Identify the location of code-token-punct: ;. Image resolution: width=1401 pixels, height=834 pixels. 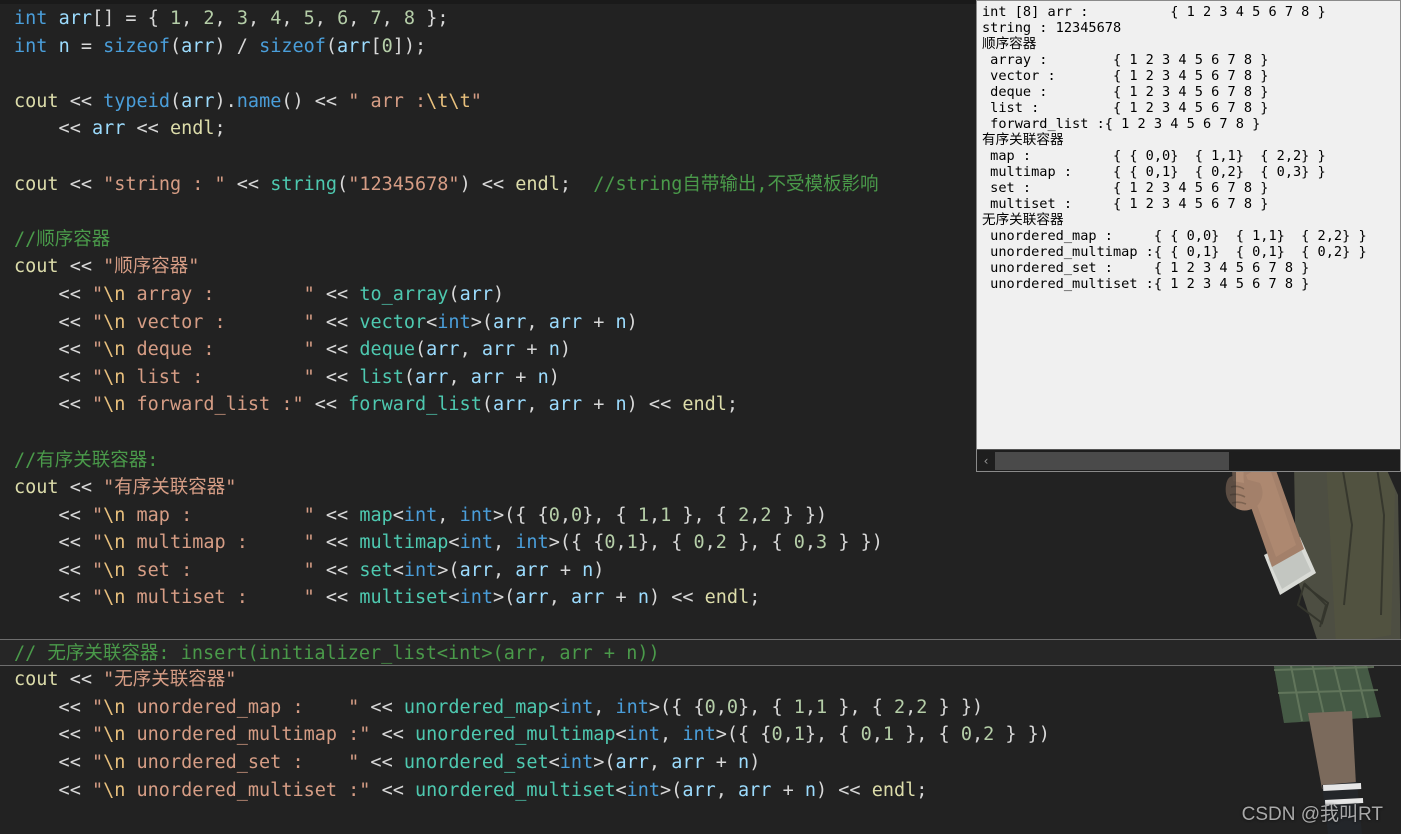
(732, 405).